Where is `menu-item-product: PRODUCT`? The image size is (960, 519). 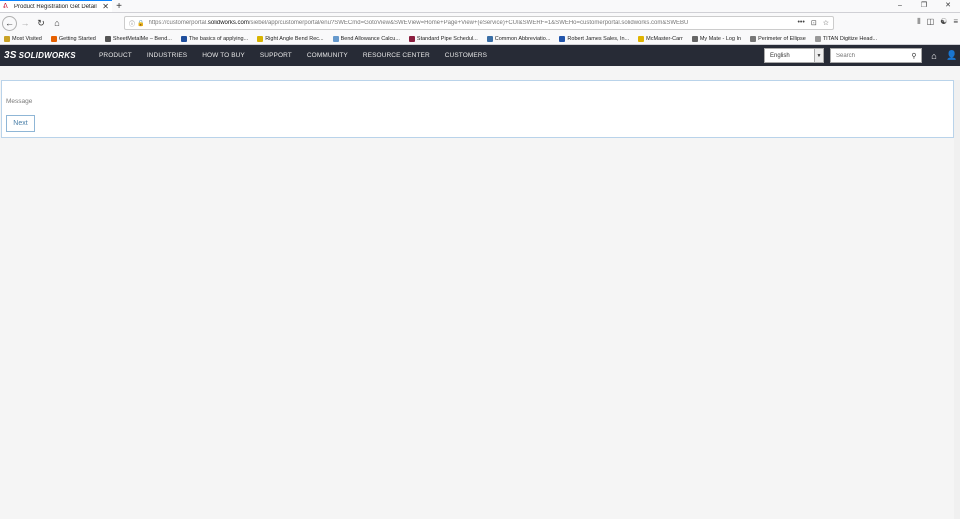
menu-item-product: PRODUCT is located at coordinates (115, 55).